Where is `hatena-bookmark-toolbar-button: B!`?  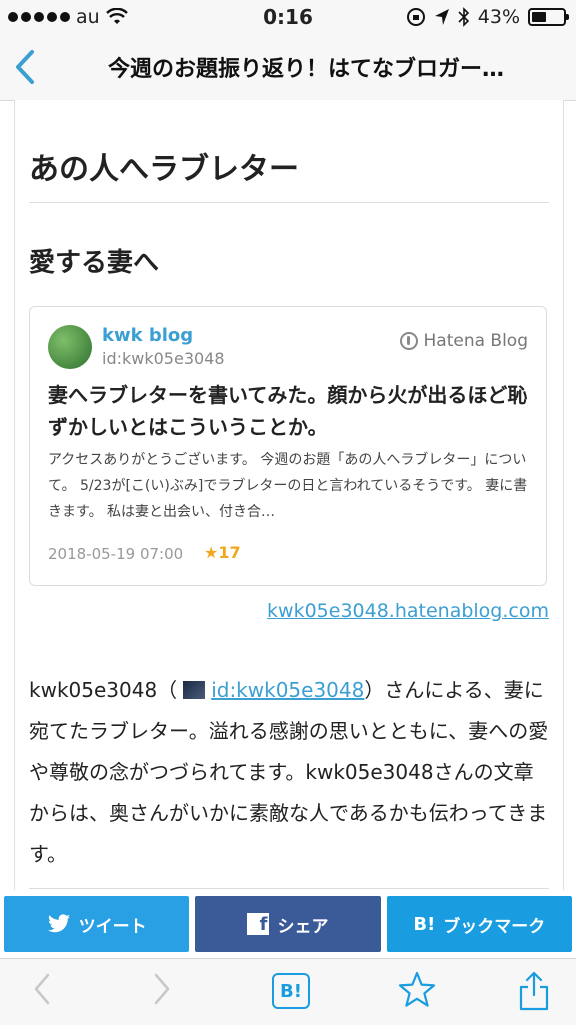 hatena-bookmark-toolbar-button: B! is located at coordinates (291, 991).